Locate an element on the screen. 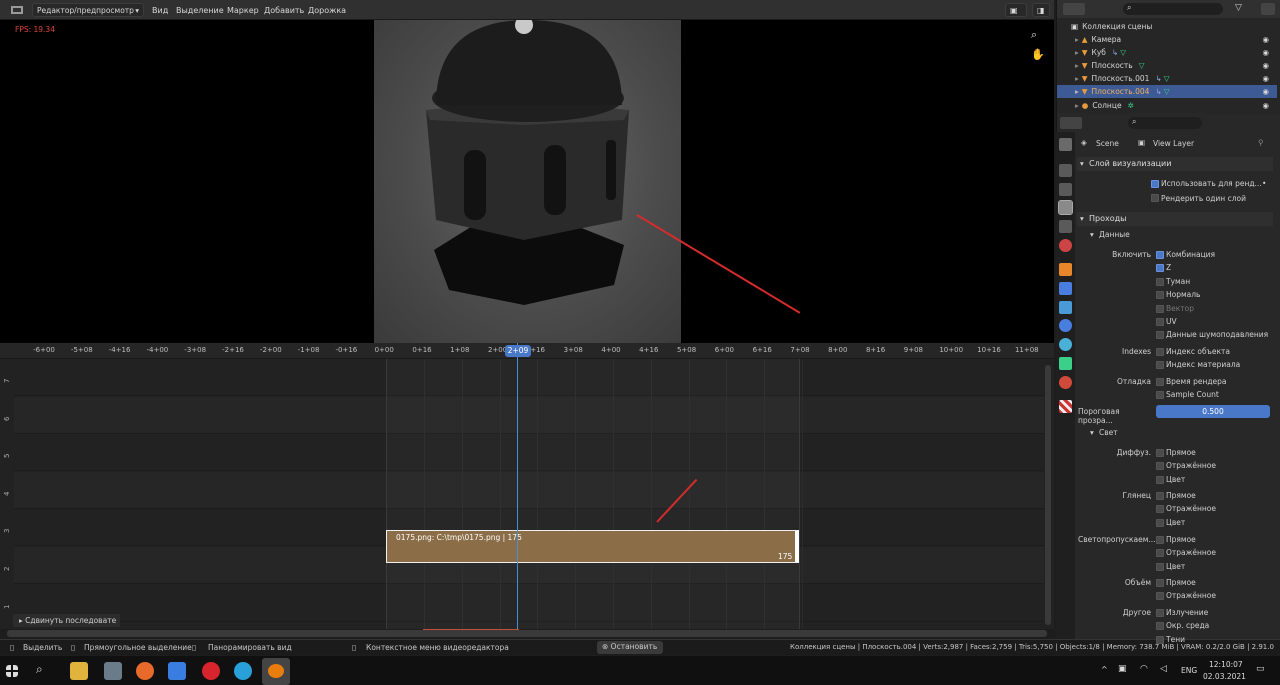 The image size is (1280, 685). tool-tab-icon is located at coordinates (1065, 144).